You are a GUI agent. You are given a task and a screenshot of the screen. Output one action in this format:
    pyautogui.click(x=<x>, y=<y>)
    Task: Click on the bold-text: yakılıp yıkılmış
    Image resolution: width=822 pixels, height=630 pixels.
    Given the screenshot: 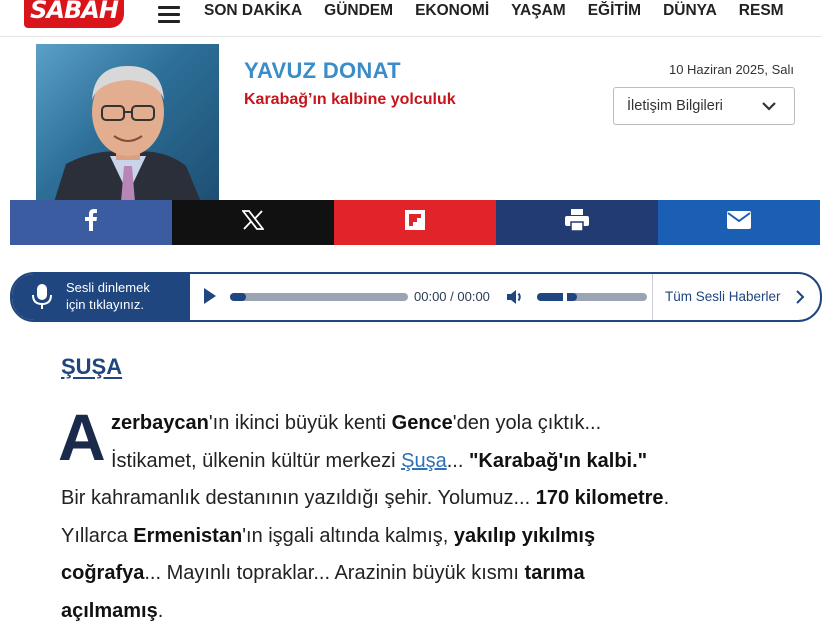 What is the action you would take?
    pyautogui.click(x=524, y=535)
    